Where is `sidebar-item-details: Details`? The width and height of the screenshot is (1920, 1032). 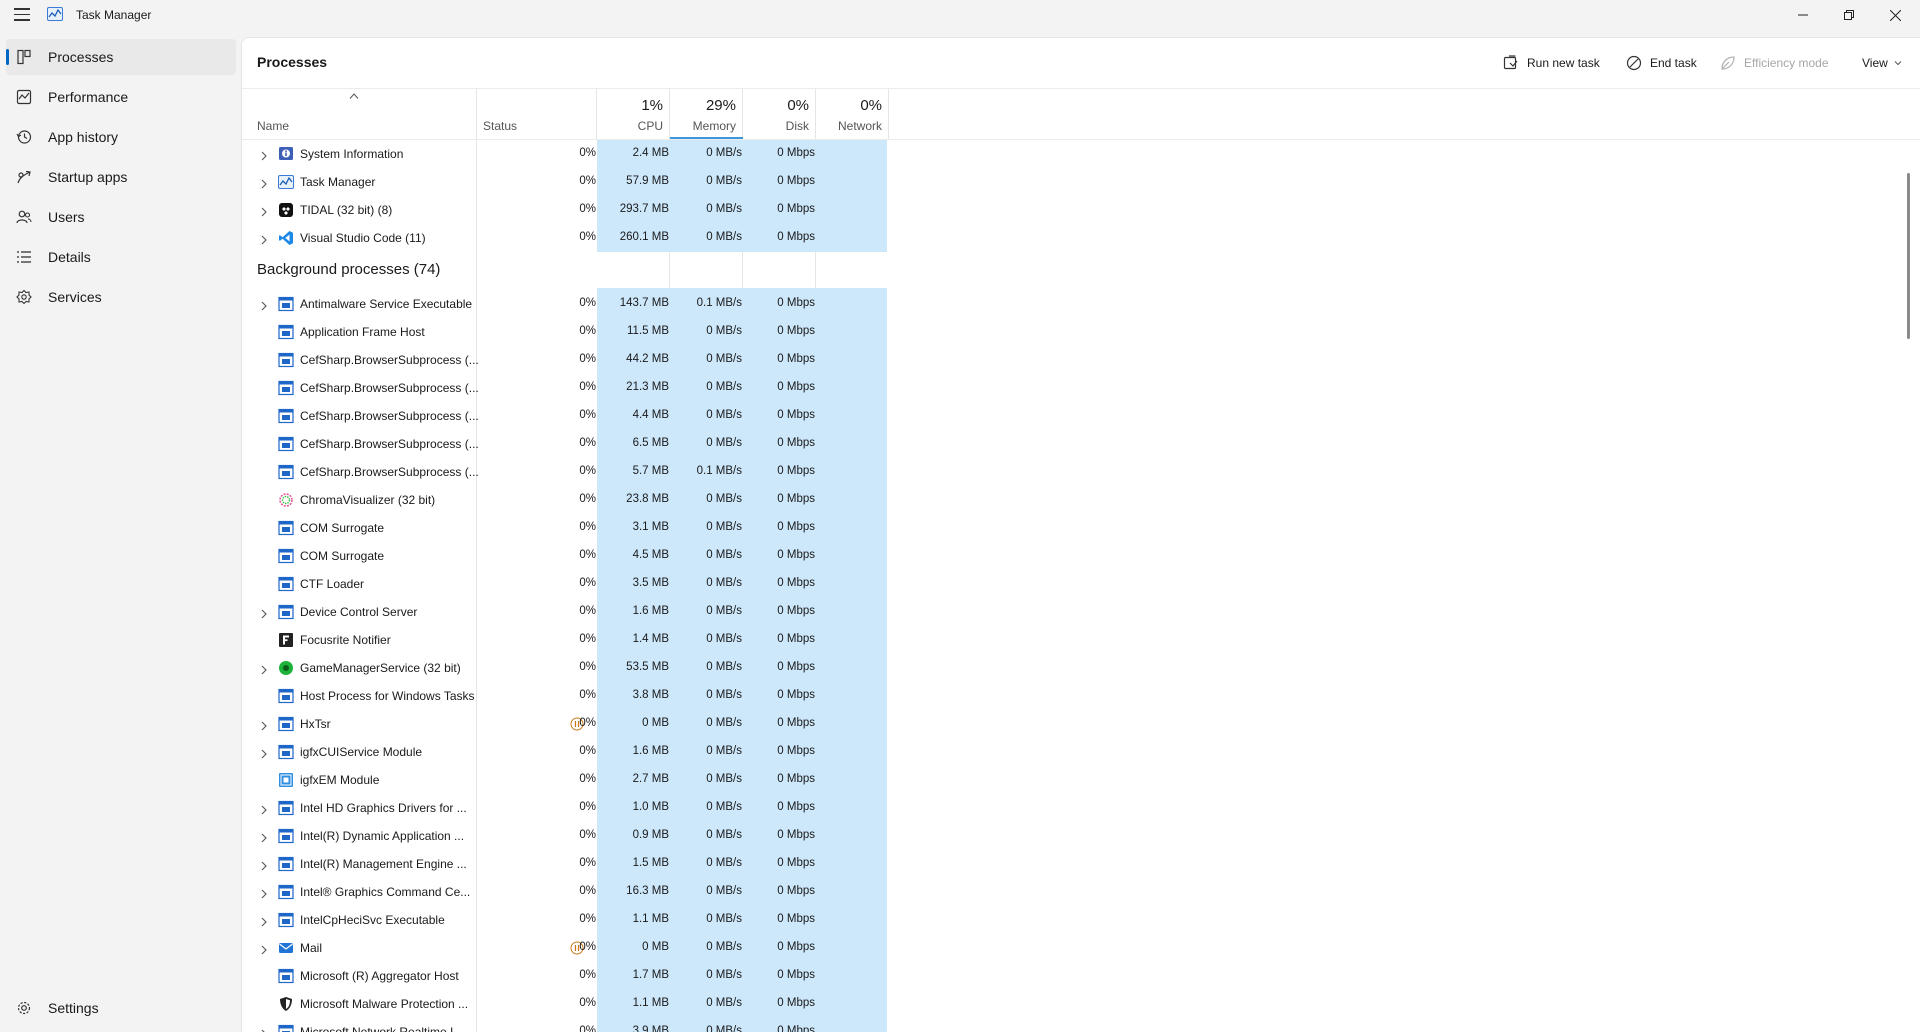
sidebar-item-details: Details is located at coordinates (121, 257).